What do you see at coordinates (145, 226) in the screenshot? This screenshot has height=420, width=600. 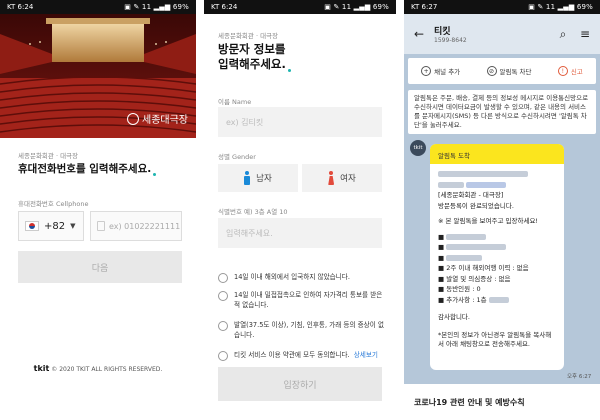 I see `phone-number-placeholder: ex) 01022221111` at bounding box center [145, 226].